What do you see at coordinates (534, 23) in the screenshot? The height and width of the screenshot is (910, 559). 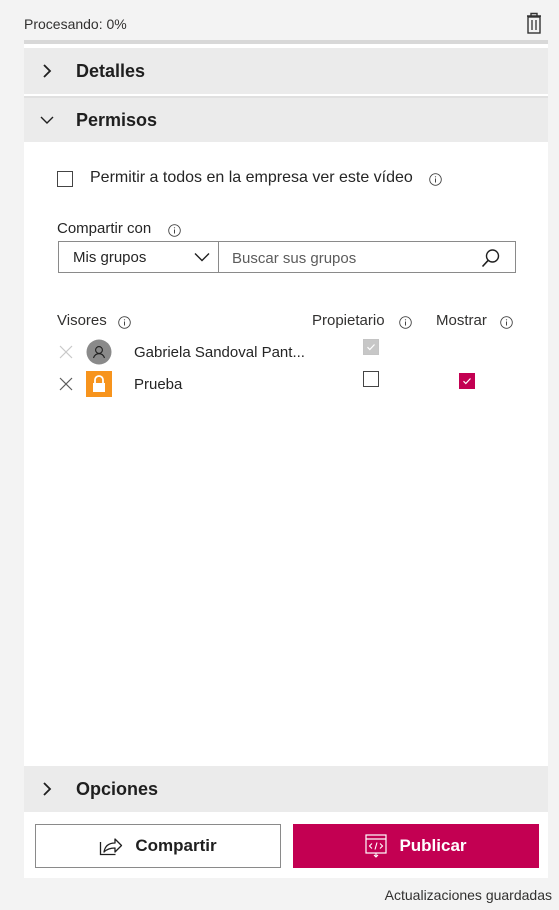 I see `trash-icon` at bounding box center [534, 23].